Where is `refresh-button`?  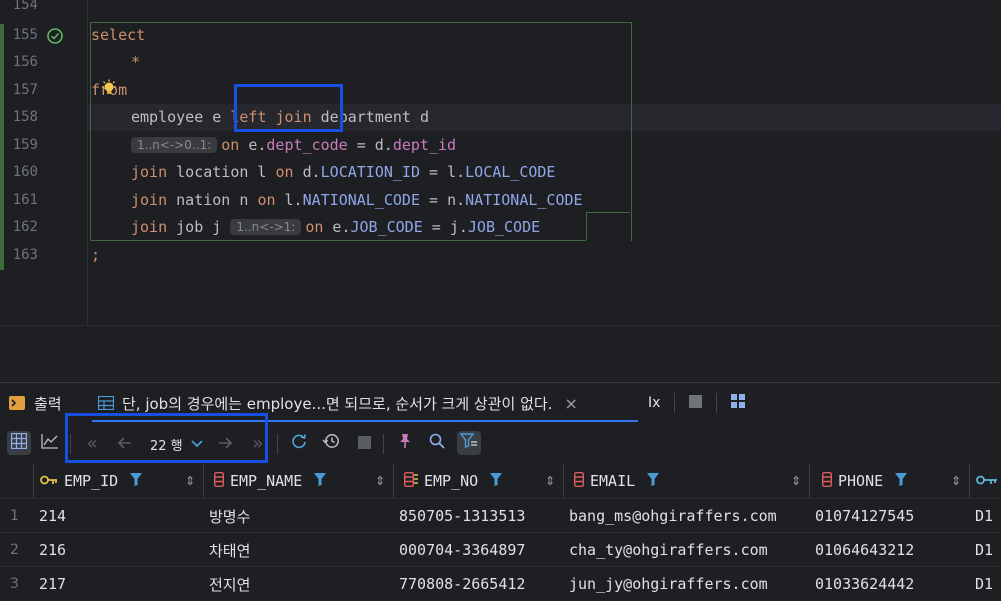 refresh-button is located at coordinates (299, 443).